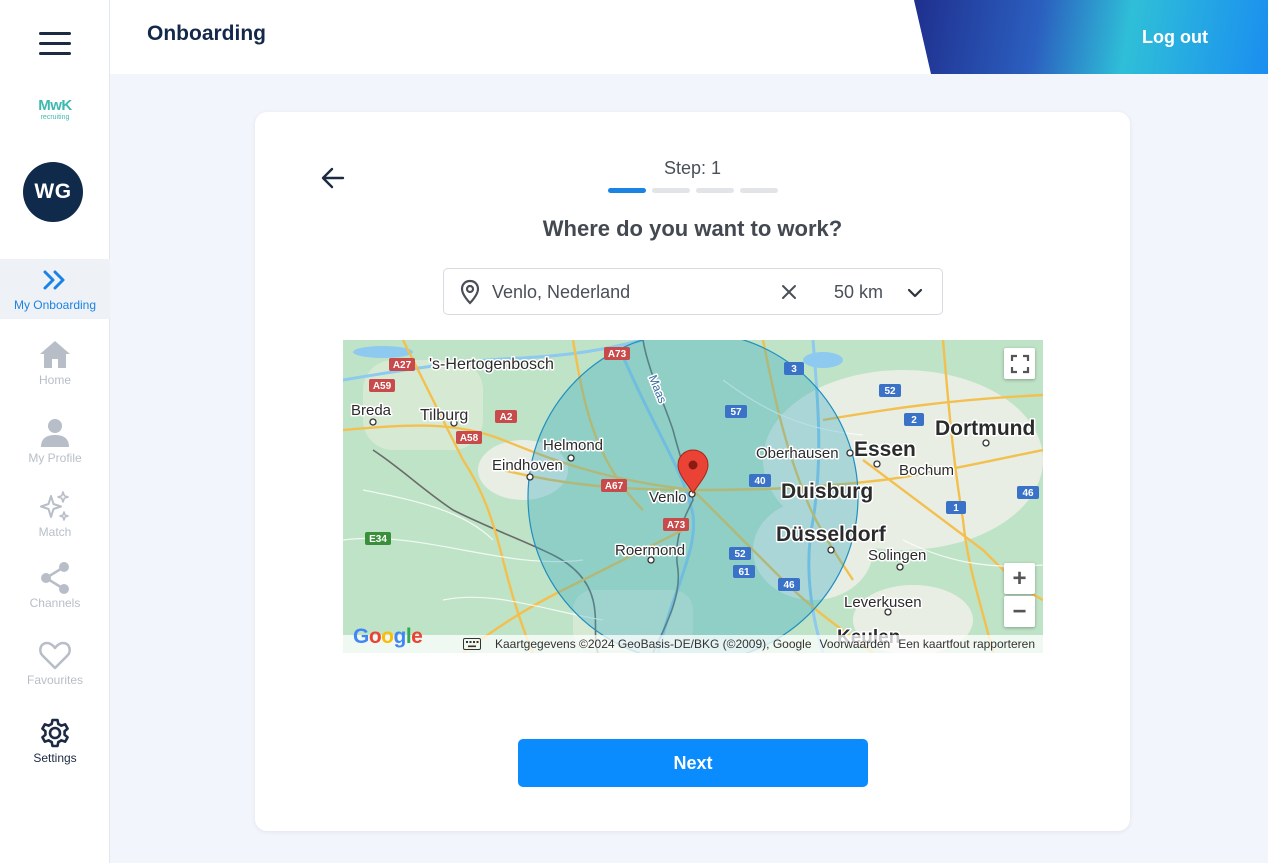 This screenshot has height=863, width=1268. What do you see at coordinates (54, 380) in the screenshot?
I see `sidebar-item-label: Home` at bounding box center [54, 380].